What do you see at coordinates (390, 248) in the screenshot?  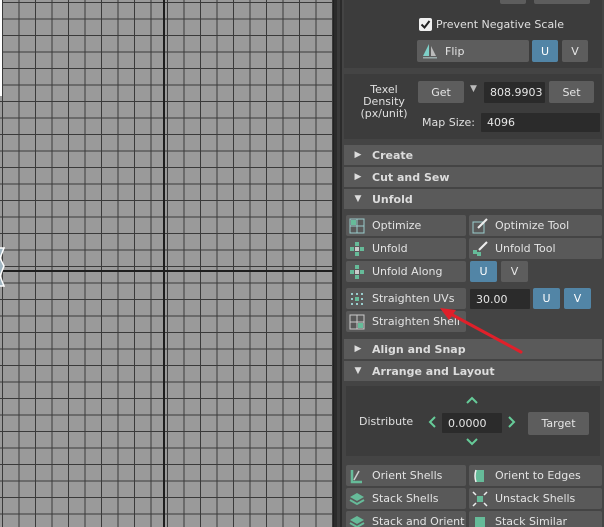 I see `unfold-label: Unfold` at bounding box center [390, 248].